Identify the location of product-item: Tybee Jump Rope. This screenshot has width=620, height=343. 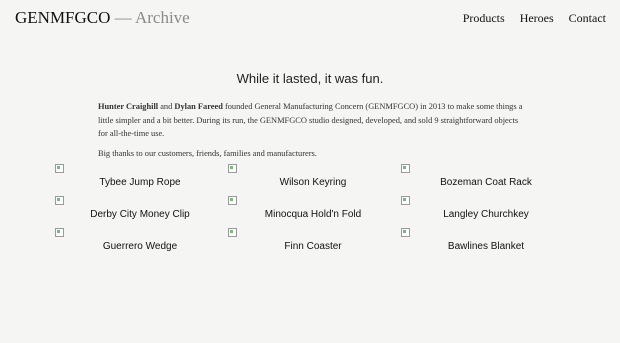
(140, 179).